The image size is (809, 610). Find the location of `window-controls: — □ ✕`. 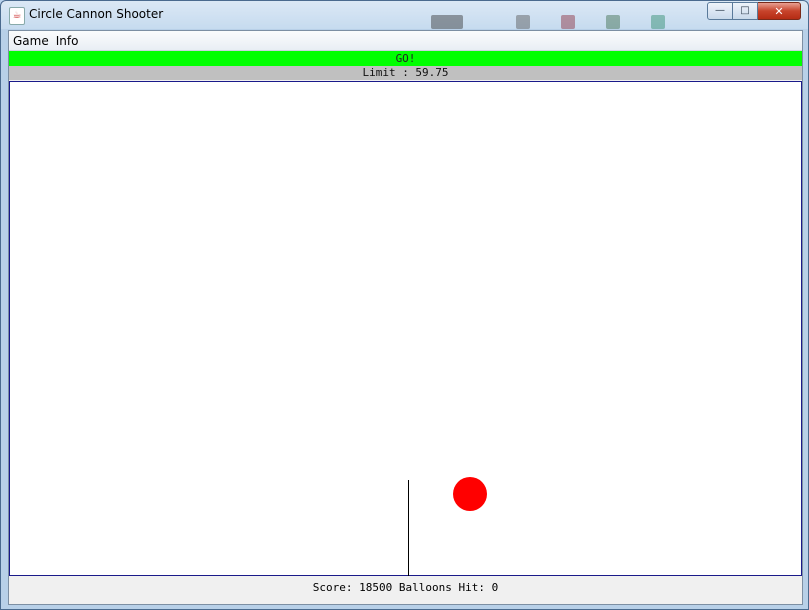

window-controls: — □ ✕ is located at coordinates (754, 11).